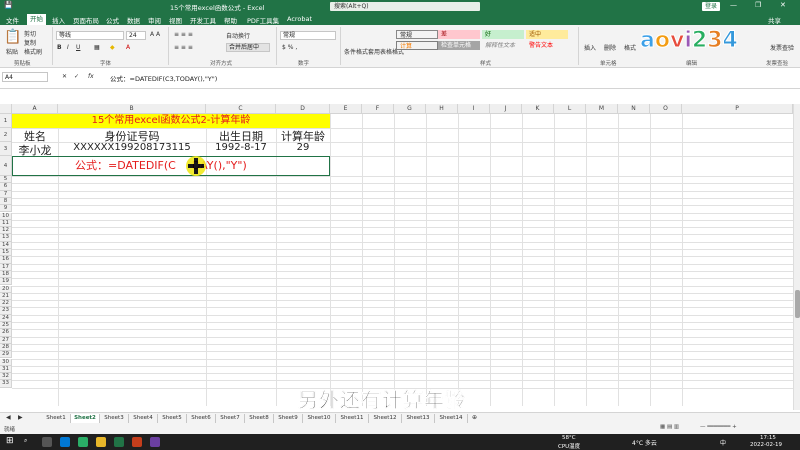 The image size is (800, 450). What do you see at coordinates (133, 20) in the screenshot?
I see `menu-data: 数据` at bounding box center [133, 20].